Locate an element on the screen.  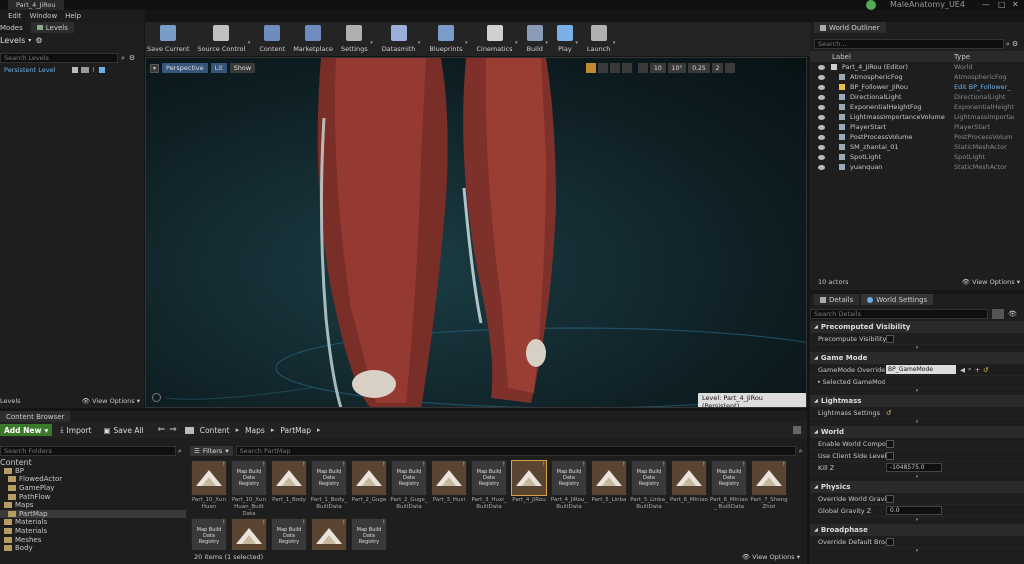
section-header: ◢ World is located at coordinates (917, 432).